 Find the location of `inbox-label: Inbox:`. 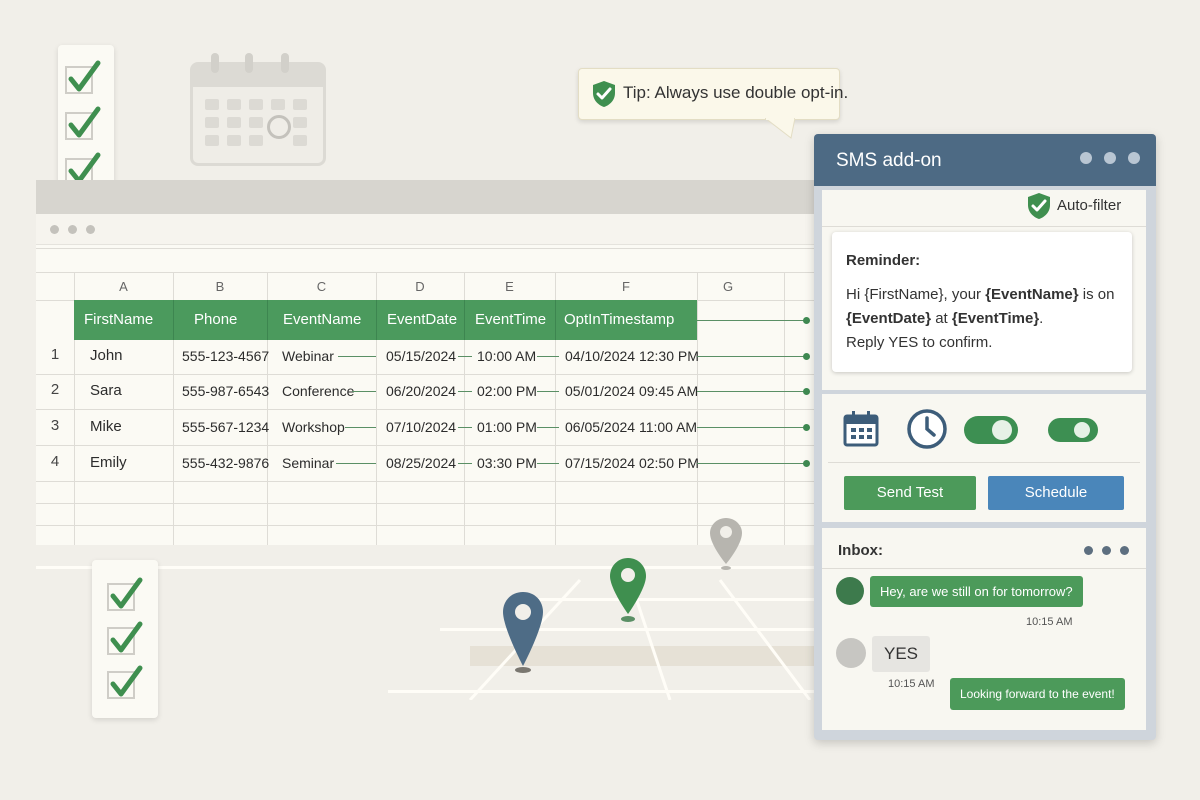

inbox-label: Inbox: is located at coordinates (860, 550).